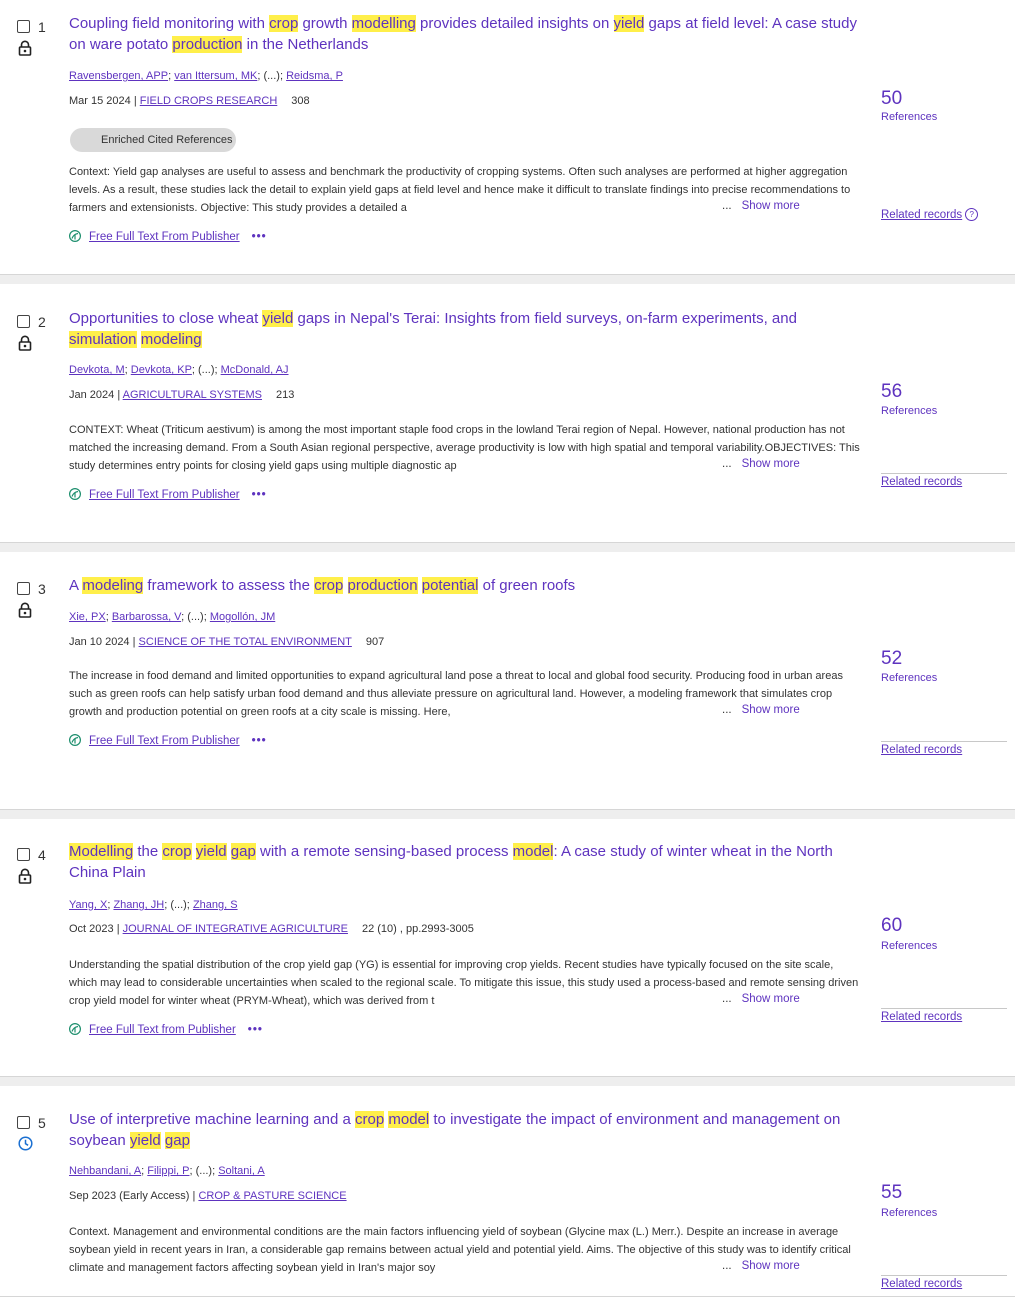 The width and height of the screenshot is (1015, 1297). I want to click on record-index: 2, so click(42, 322).